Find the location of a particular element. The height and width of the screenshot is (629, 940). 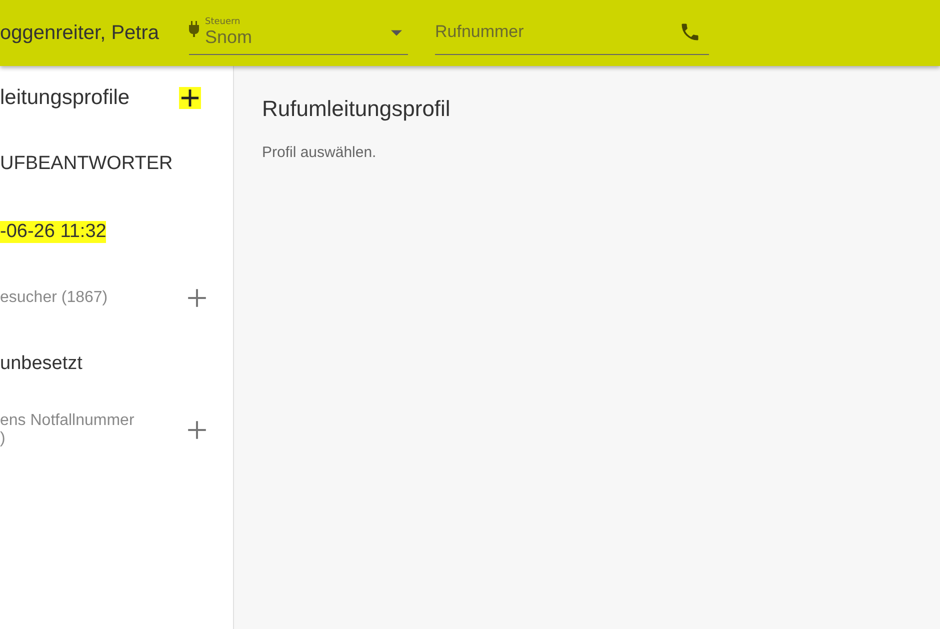

device-select: Steuern Snom is located at coordinates (298, 33).